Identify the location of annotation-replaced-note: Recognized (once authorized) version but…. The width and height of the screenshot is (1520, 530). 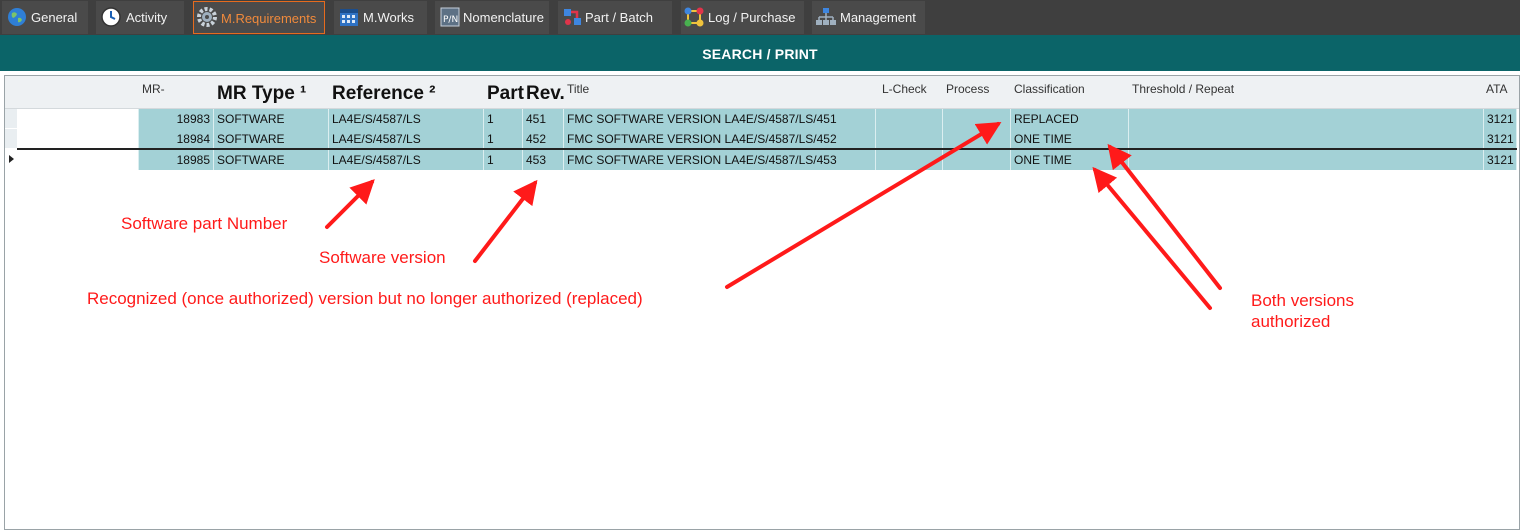
(365, 298).